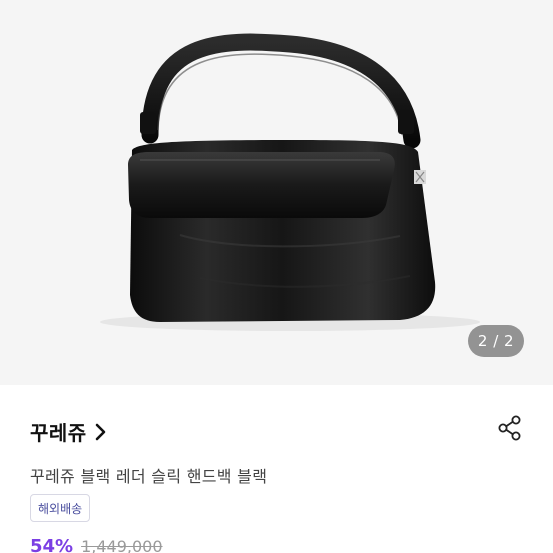  Describe the element at coordinates (58, 433) in the screenshot. I see `brand-name: 꾸레쥬` at that location.